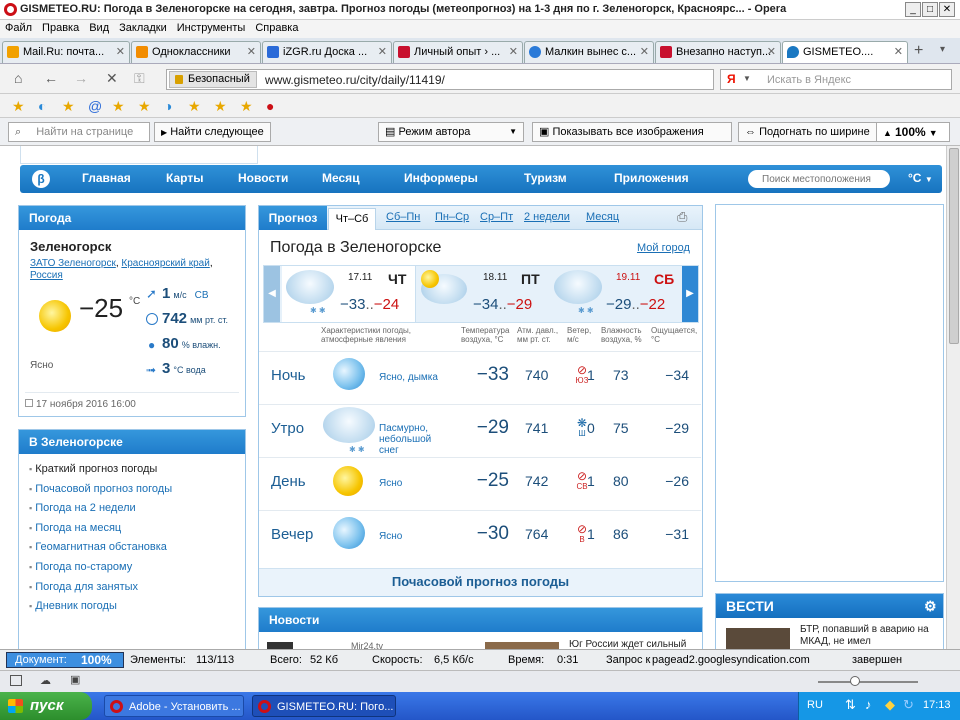 The height and width of the screenshot is (720, 960). I want to click on hourly-forecast-link: Почасовой прогноз погоды, so click(480, 581).